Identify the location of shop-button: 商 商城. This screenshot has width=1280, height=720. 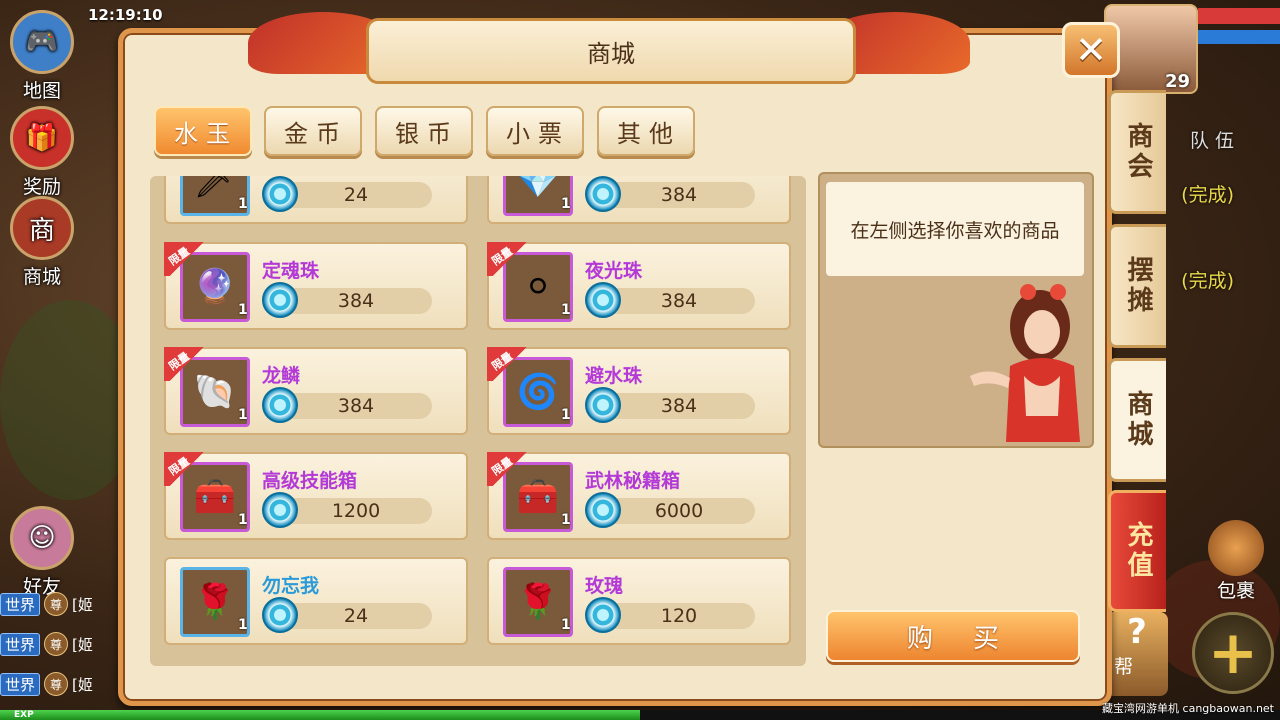
(42, 242).